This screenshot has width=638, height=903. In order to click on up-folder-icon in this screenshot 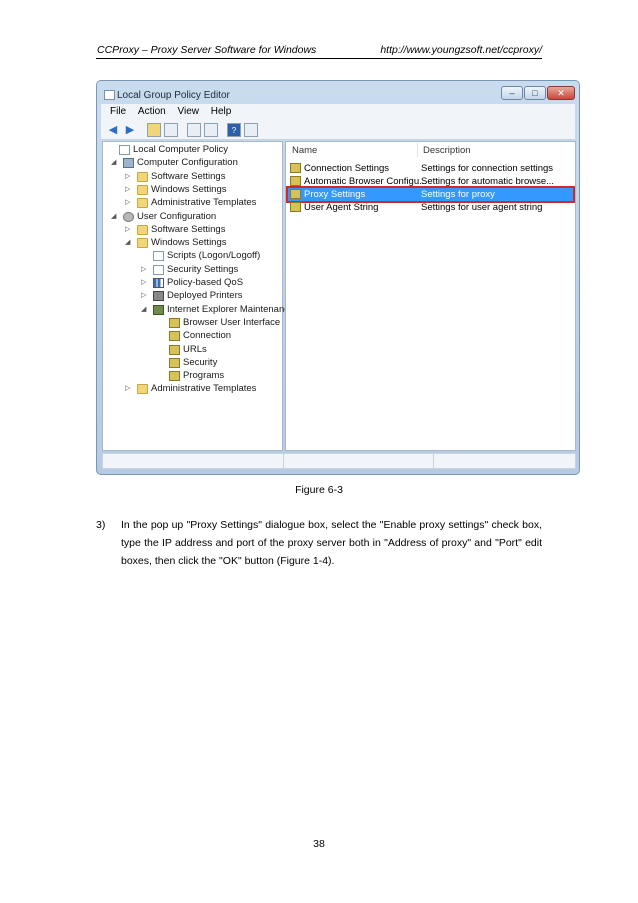, I will do `click(154, 130)`.